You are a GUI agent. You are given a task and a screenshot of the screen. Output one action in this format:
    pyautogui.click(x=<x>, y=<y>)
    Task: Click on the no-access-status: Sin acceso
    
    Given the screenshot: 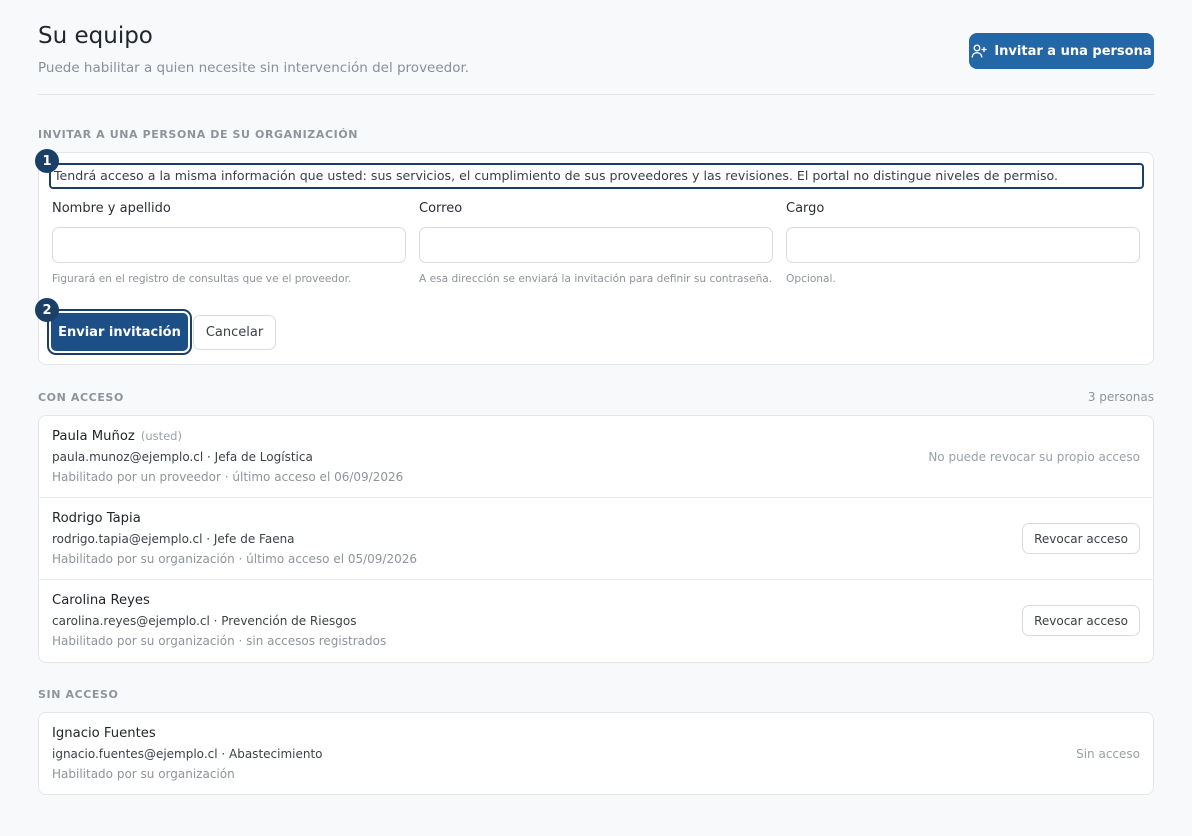 What is the action you would take?
    pyautogui.click(x=1108, y=754)
    